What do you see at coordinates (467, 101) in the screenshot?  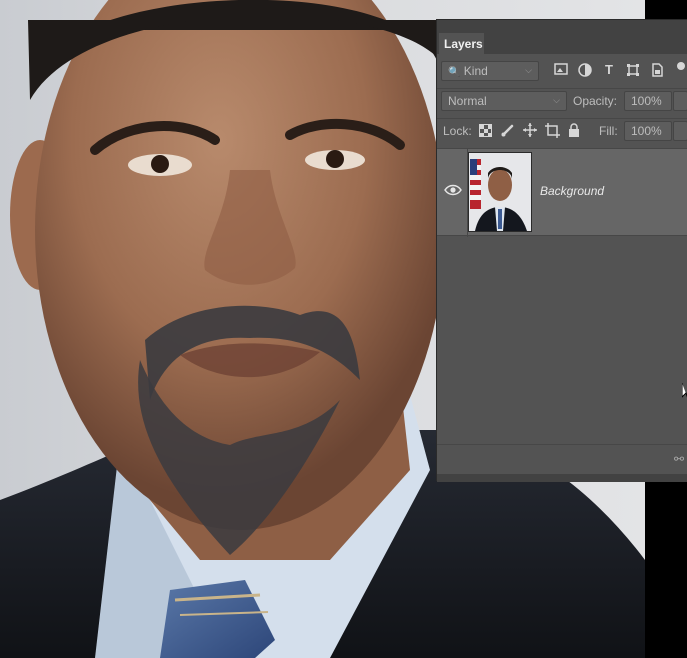 I see `blend-mode-value: Normal` at bounding box center [467, 101].